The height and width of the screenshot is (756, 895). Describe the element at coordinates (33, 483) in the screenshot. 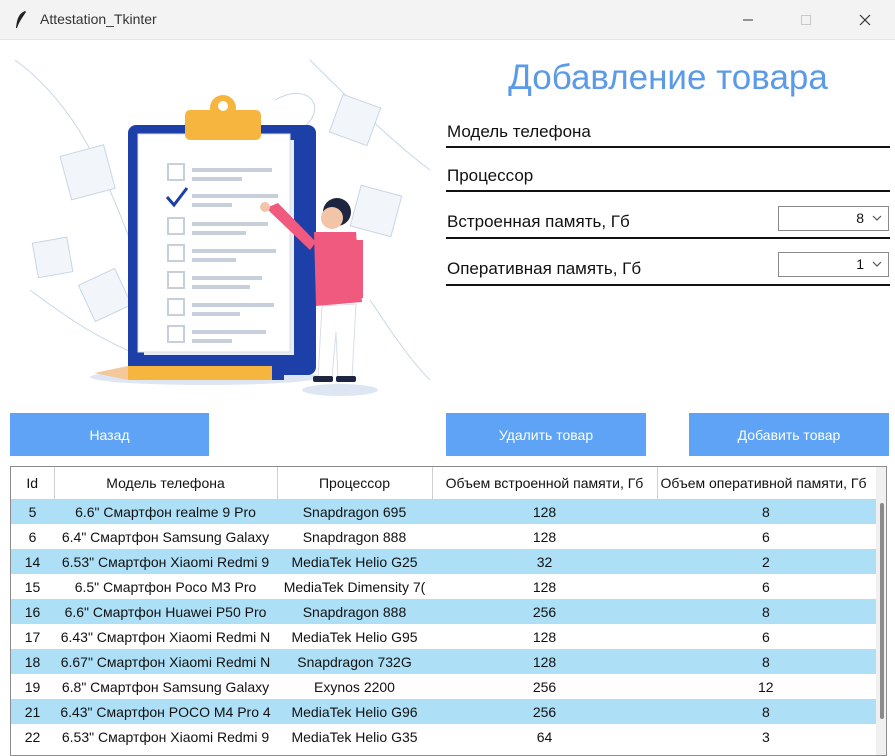

I see `column-header: Id` at that location.